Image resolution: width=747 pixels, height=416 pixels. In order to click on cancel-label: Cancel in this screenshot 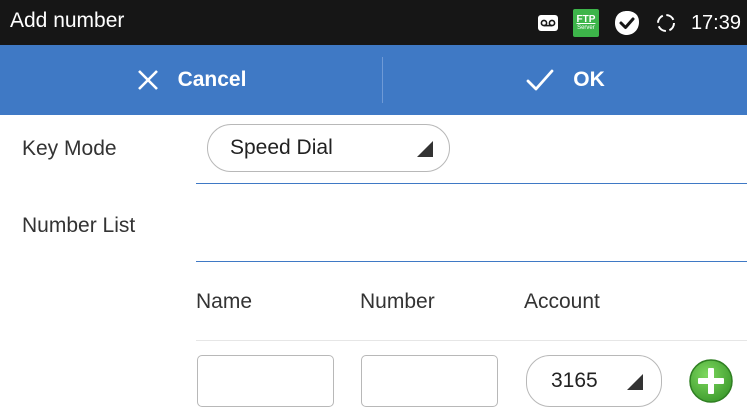, I will do `click(212, 79)`.